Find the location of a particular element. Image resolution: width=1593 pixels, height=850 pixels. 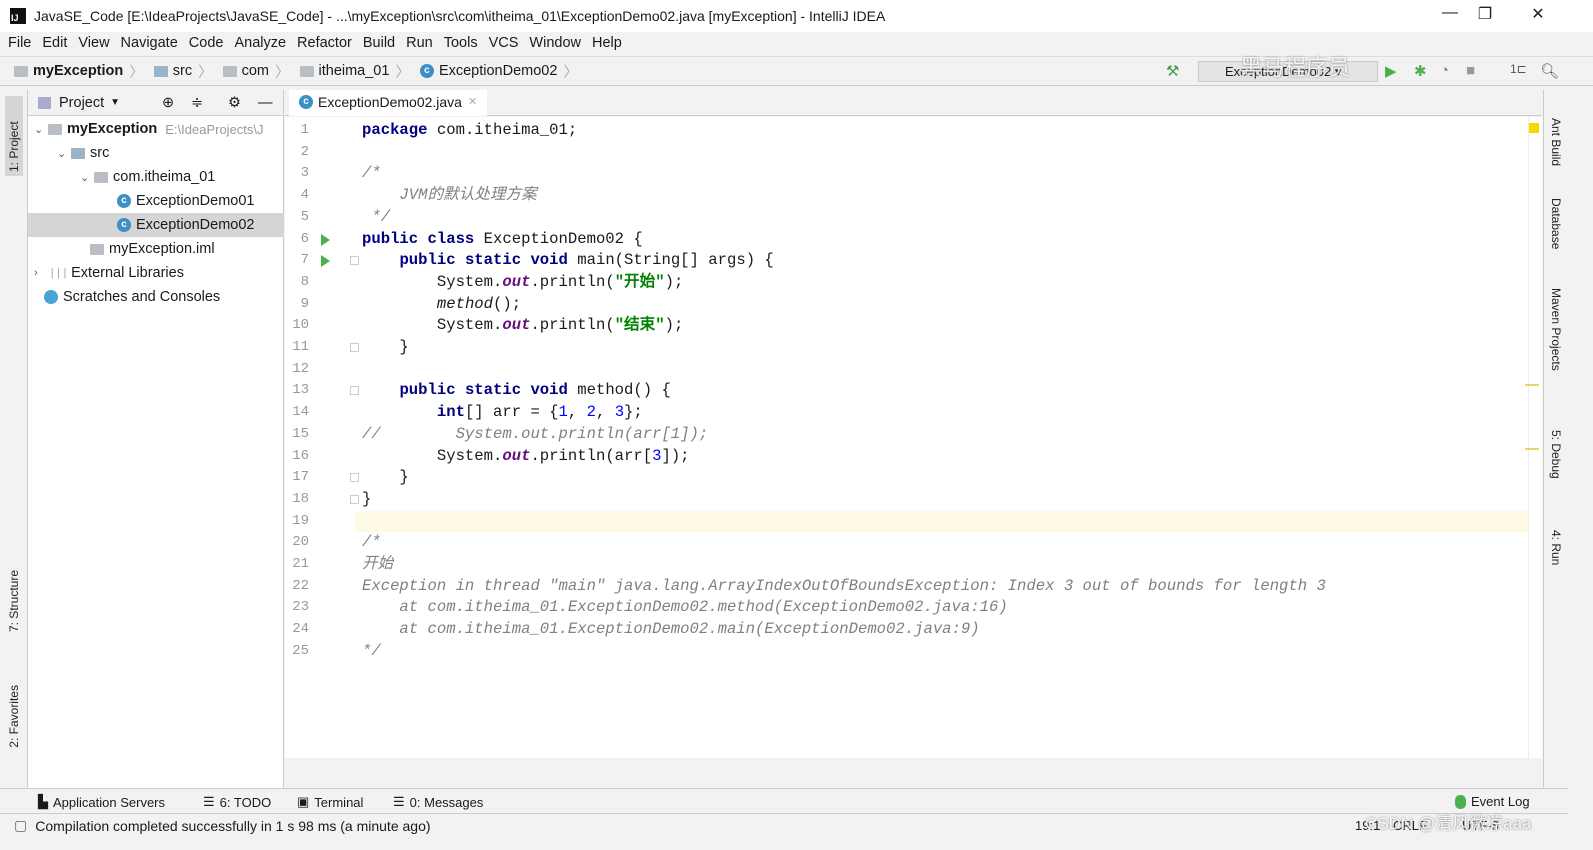

breadcrumb-itheima: itheima_01 〉 is located at coordinates (357, 71).